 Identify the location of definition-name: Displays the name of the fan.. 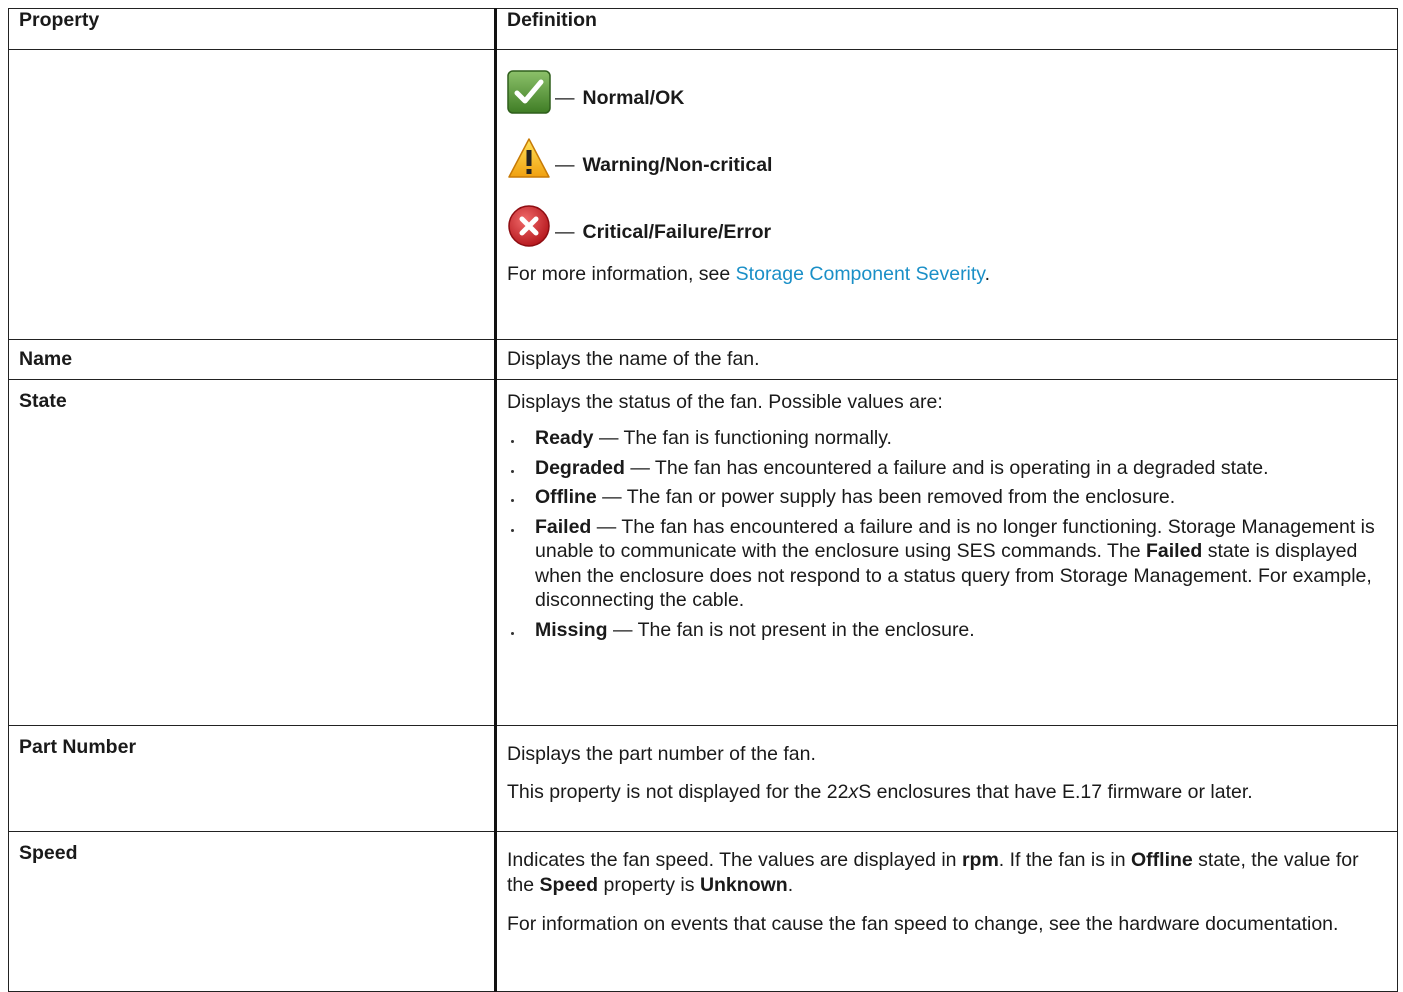
(946, 359).